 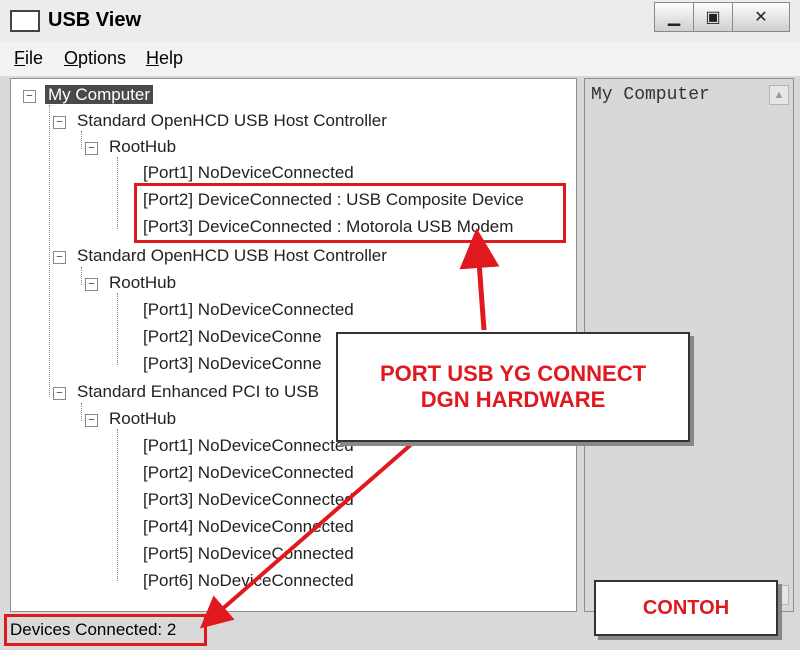 I want to click on title-bar: USB View ▁ ▣ ✕, so click(x=400, y=21).